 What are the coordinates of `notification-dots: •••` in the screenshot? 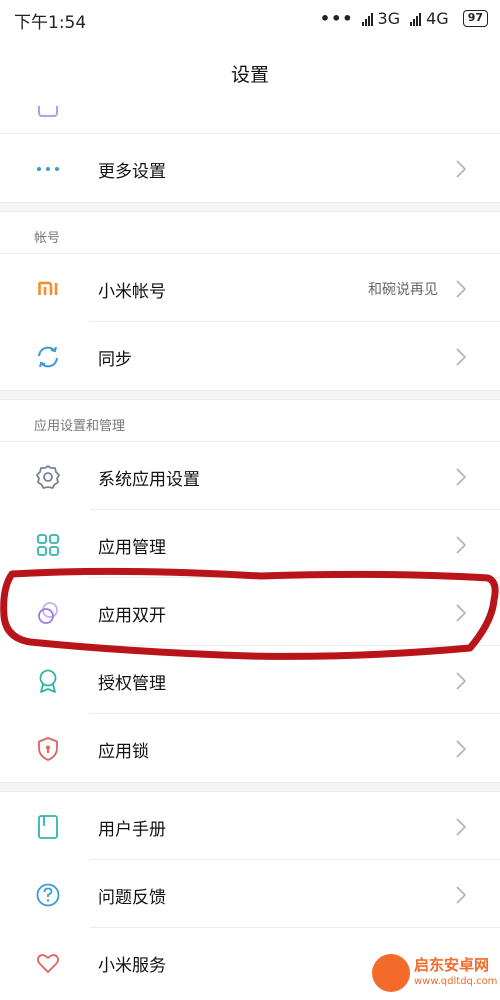 It's located at (336, 18).